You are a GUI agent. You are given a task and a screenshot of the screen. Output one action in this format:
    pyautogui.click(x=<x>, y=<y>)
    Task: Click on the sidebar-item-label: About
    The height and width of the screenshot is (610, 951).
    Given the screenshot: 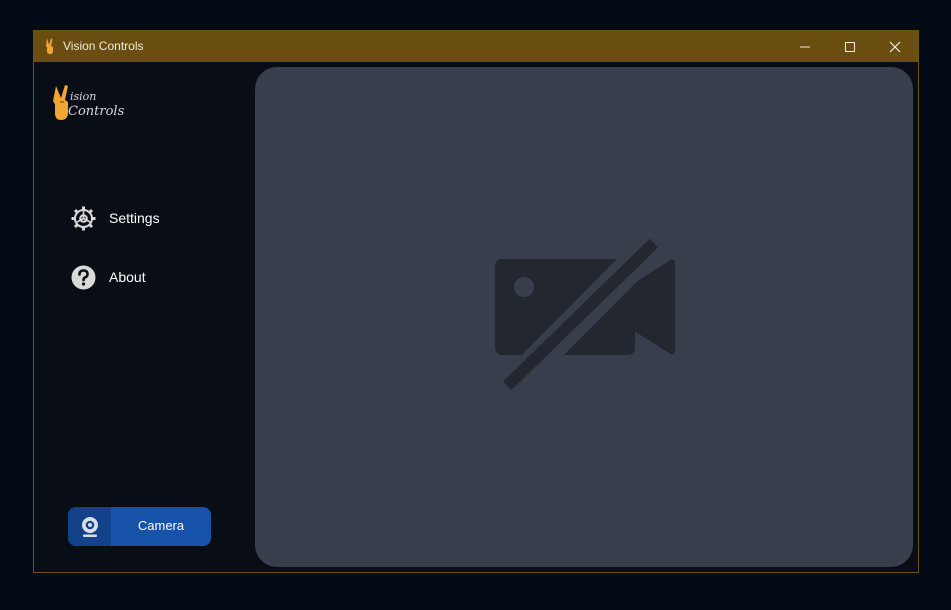 What is the action you would take?
    pyautogui.click(x=127, y=277)
    